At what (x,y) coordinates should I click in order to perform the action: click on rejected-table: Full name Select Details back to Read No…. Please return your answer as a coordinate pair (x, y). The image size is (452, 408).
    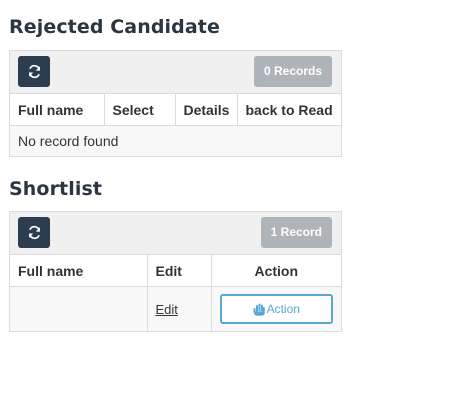
    Looking at the image, I should click on (175, 125).